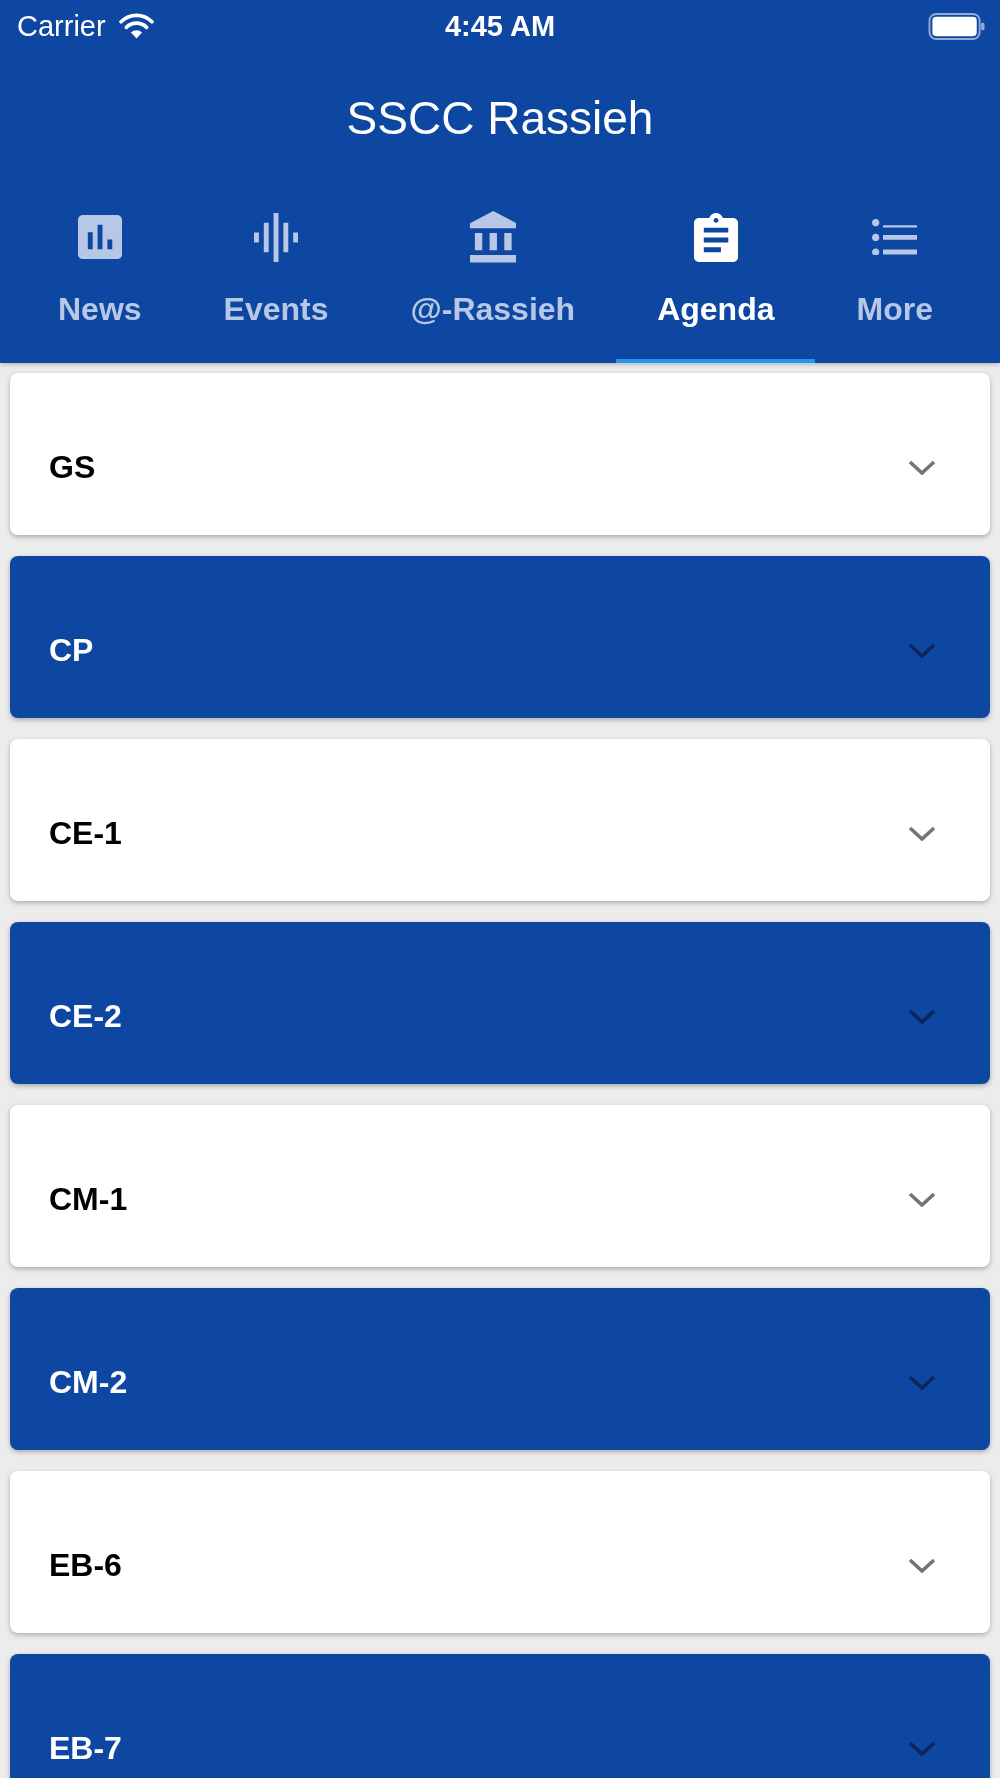 The width and height of the screenshot is (1000, 1778). I want to click on wifi-icon, so click(136, 26).